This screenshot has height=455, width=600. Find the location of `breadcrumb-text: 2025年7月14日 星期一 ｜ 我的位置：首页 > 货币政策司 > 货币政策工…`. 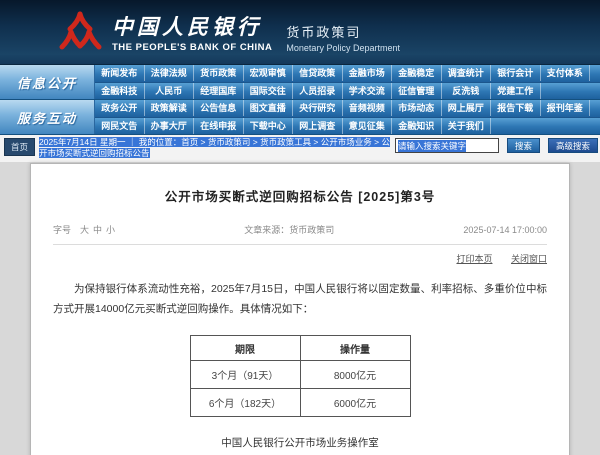

breadcrumb-text: 2025年7月14日 星期一 ｜ 我的位置：首页 > 货币政策司 > 货币政策工… is located at coordinates (214, 147).